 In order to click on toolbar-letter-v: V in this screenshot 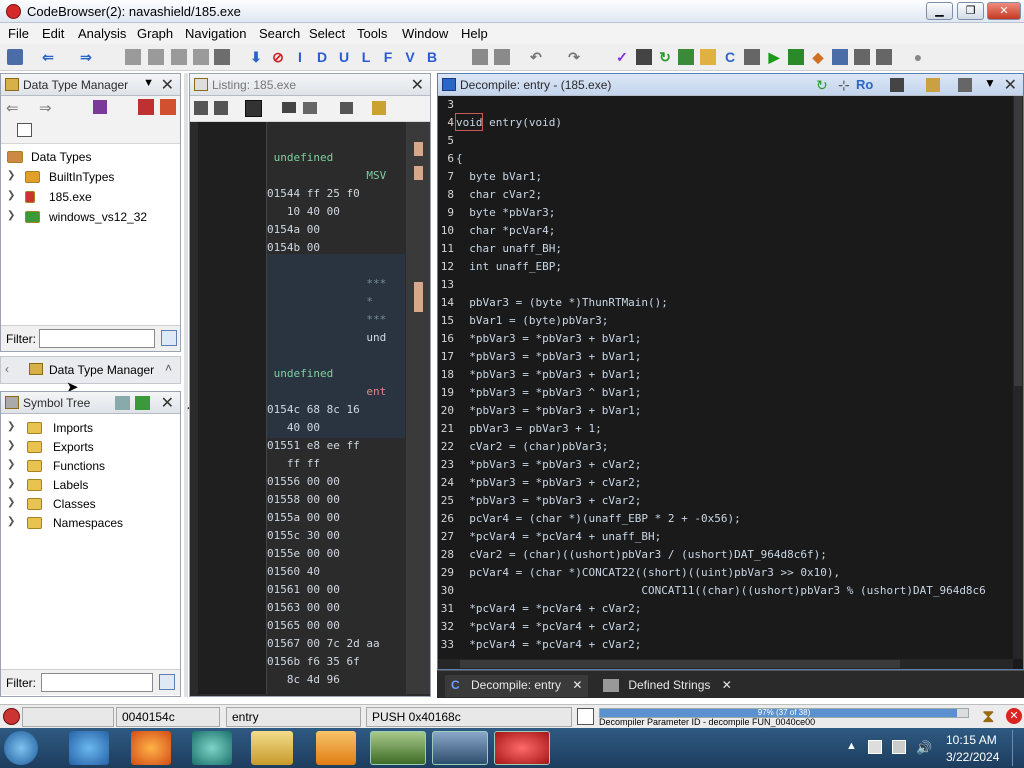, I will do `click(410, 57)`.